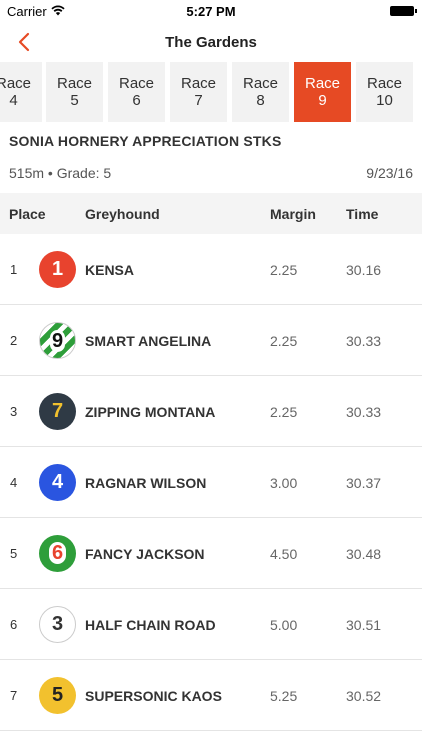 This screenshot has width=422, height=750. I want to click on box-number: 6, so click(57, 553).